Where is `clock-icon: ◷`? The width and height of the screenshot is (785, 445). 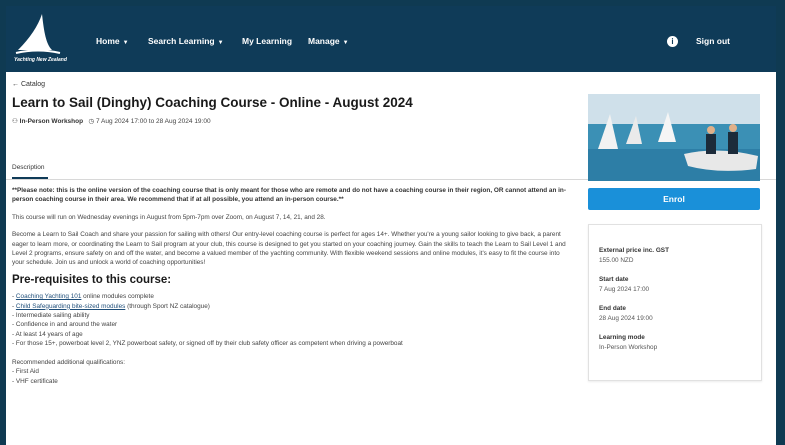 clock-icon: ◷ is located at coordinates (91, 121).